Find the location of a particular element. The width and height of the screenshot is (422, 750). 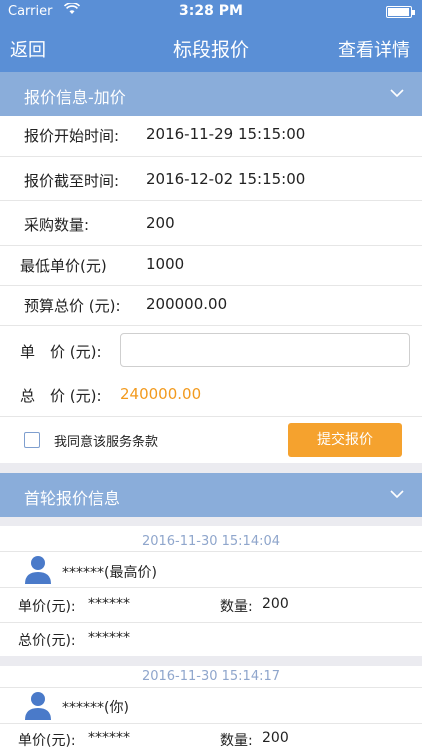

bid-date: 2016-11-30 15:14:17 is located at coordinates (211, 676).